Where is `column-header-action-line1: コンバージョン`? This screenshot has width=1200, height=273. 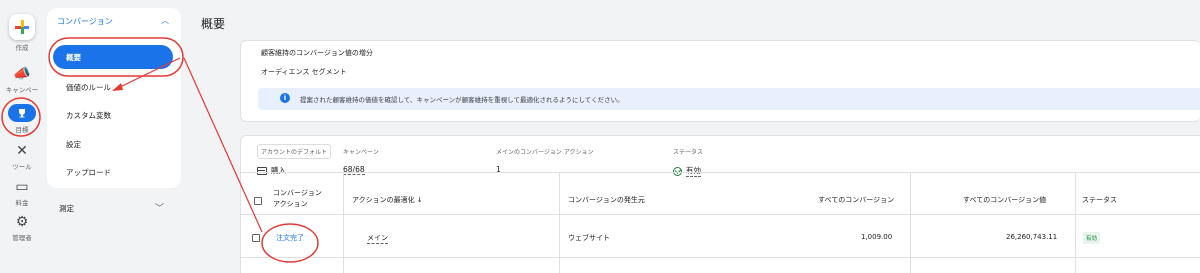 column-header-action-line1: コンバージョン is located at coordinates (297, 193).